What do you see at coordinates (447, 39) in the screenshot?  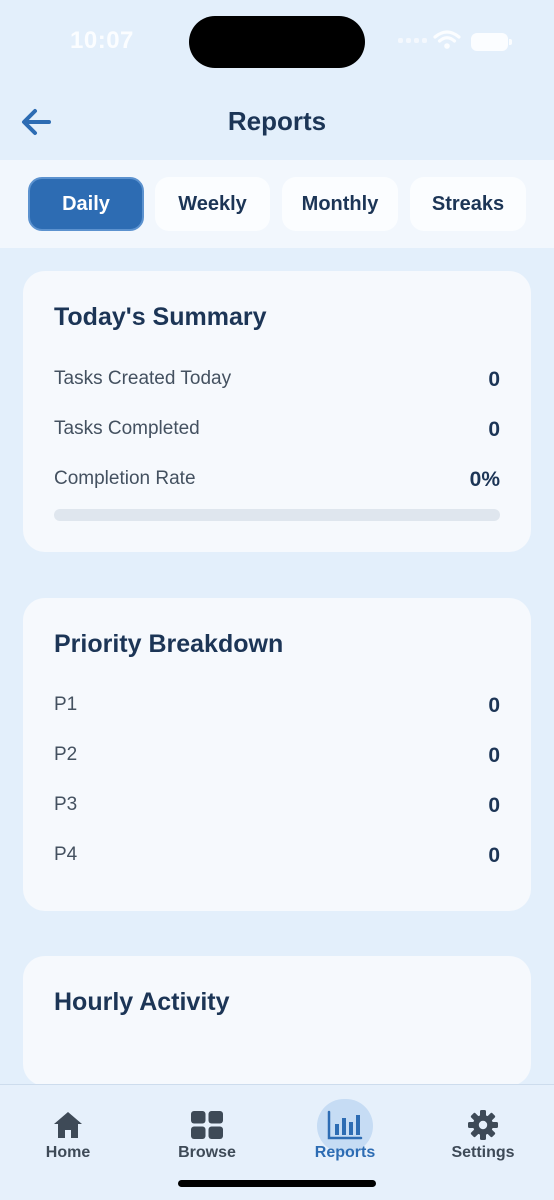 I see `wifi-icon` at bounding box center [447, 39].